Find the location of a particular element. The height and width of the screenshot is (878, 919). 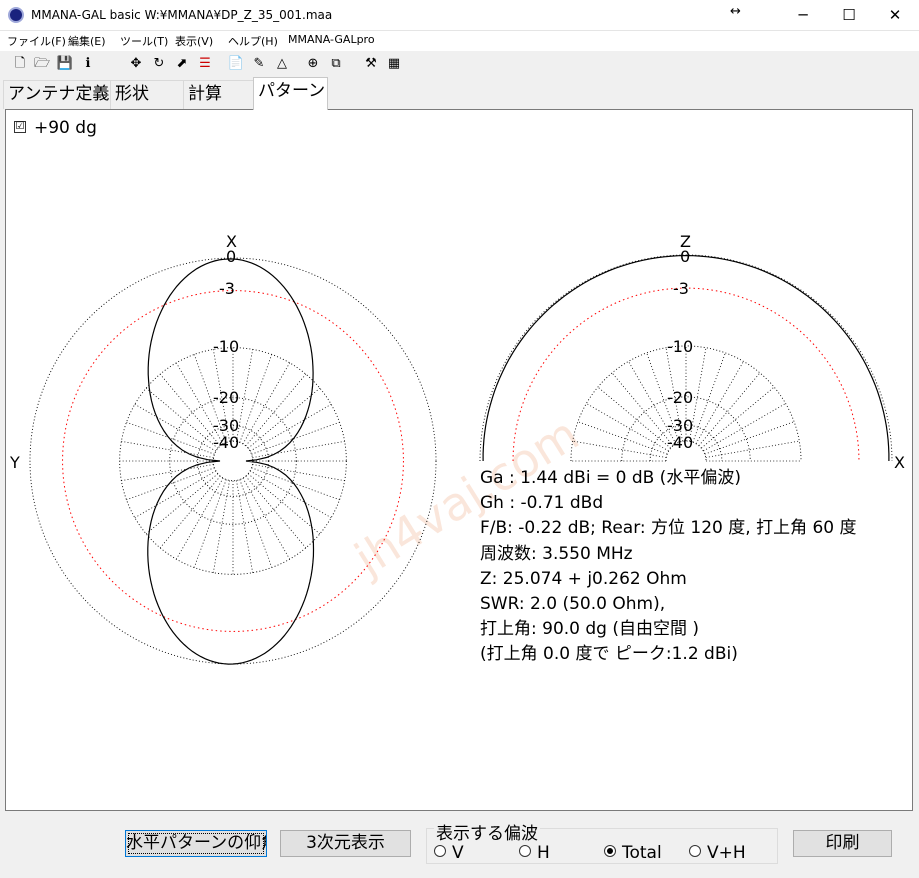

radio-v: V is located at coordinates (449, 853).